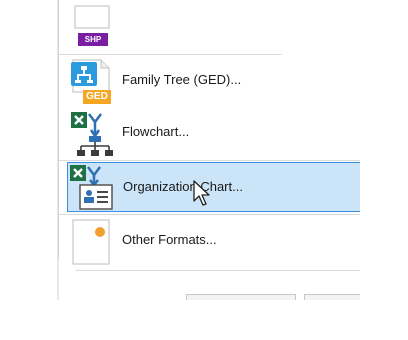 The width and height of the screenshot is (408, 340). Describe the element at coordinates (214, 16) in the screenshot. I see `menu-item-shp` at that location.